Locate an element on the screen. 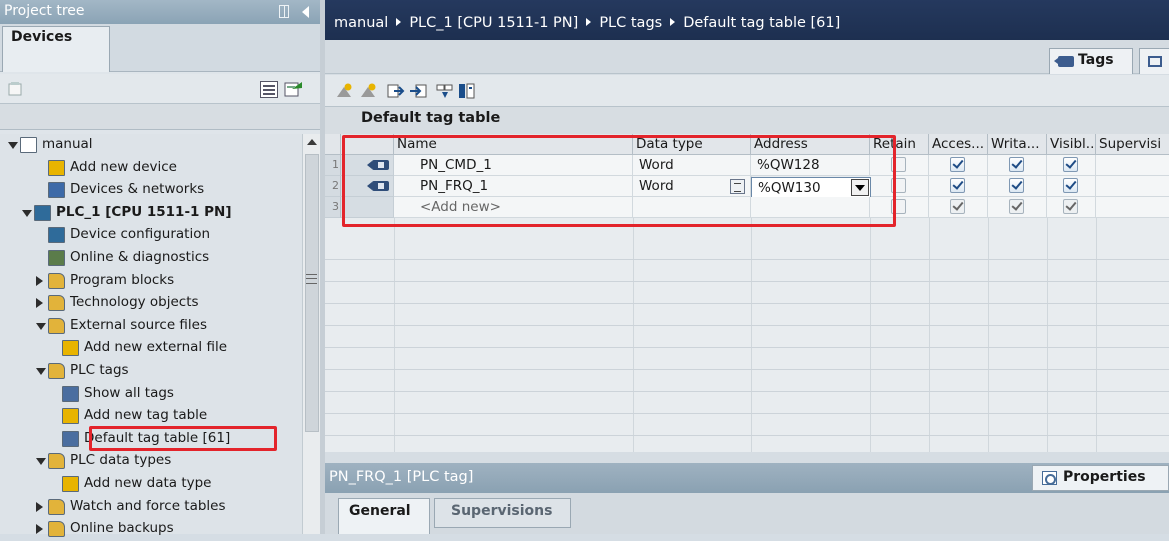 The height and width of the screenshot is (541, 1169). new-window-icon is located at coordinates (16, 89).